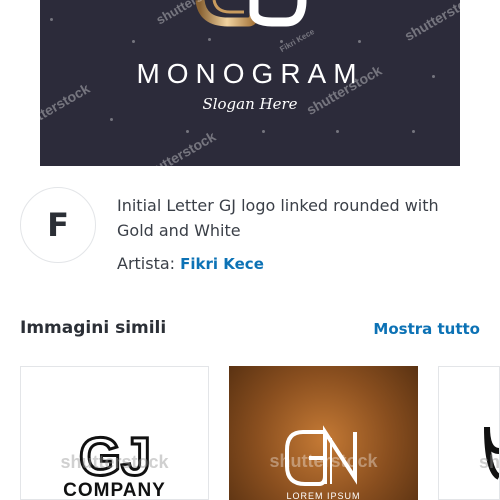 This screenshot has height=500, width=500. Describe the element at coordinates (323, 495) in the screenshot. I see `lorem-caption: LOREM IPSUM` at that location.